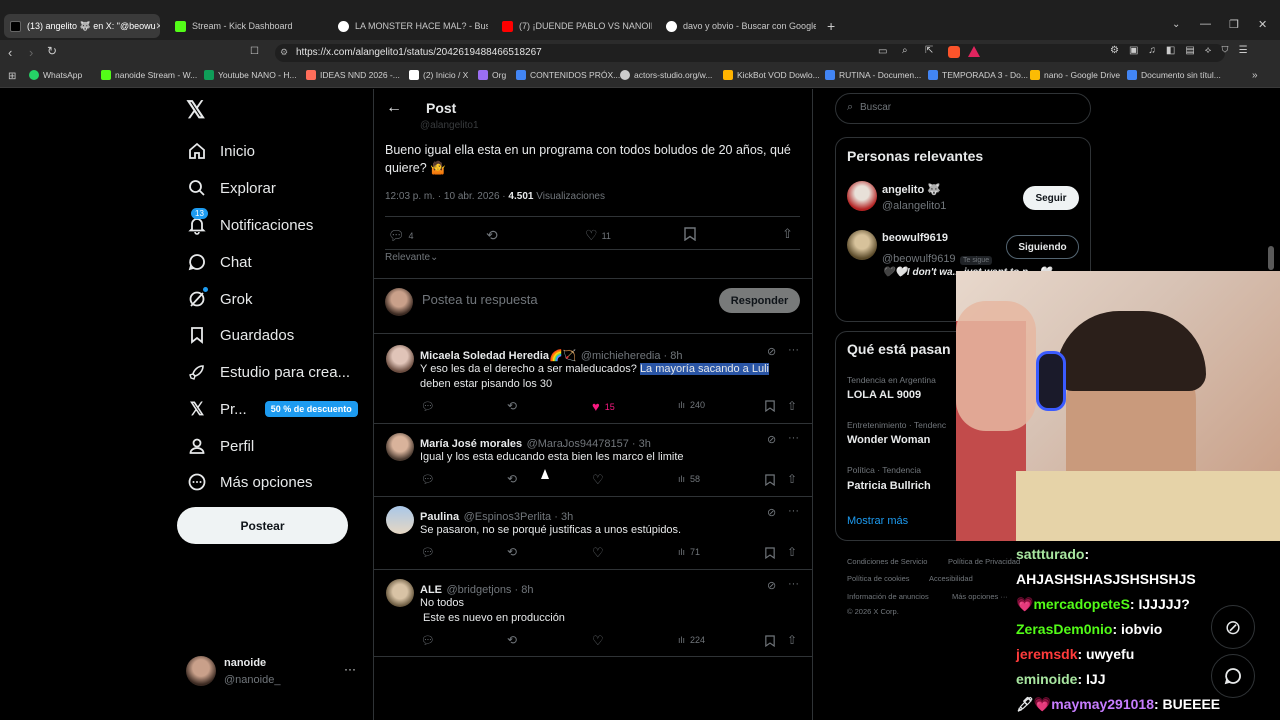 This screenshot has height=720, width=1280. Describe the element at coordinates (911, 189) in the screenshot. I see `person-name: angelito 🐺` at that location.